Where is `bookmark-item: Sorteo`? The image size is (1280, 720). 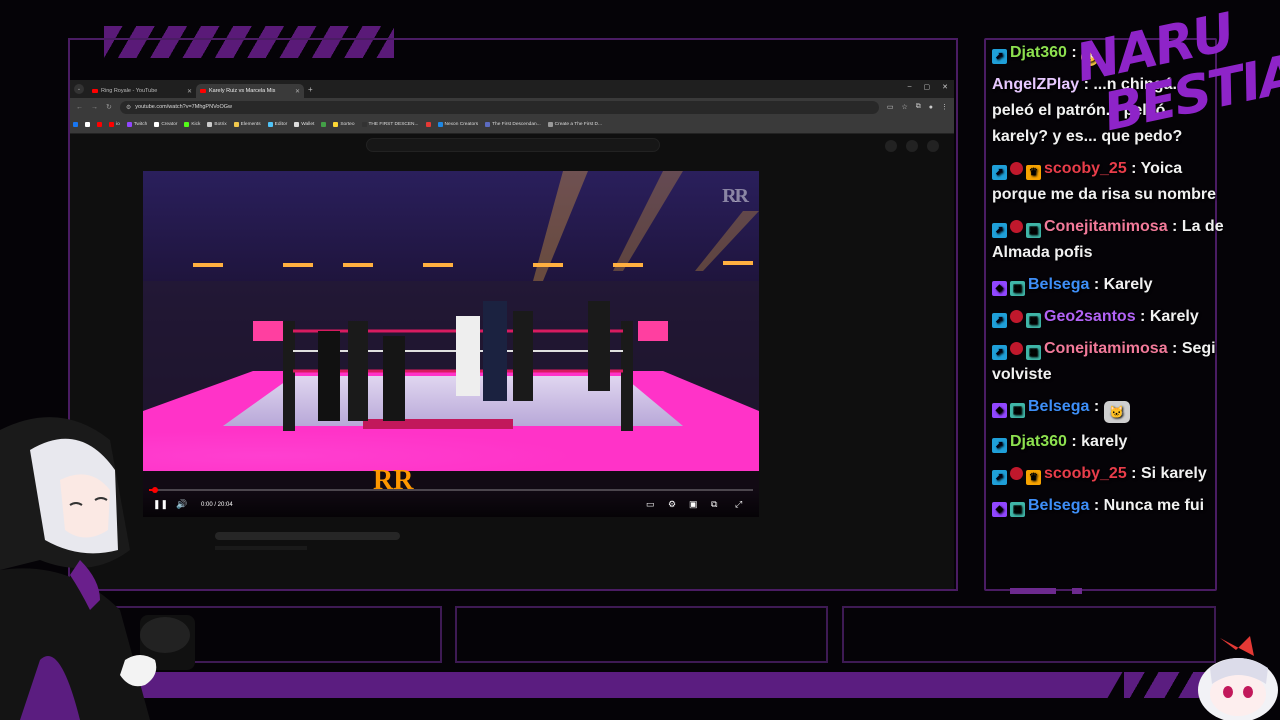 bookmark-item: Sorteo is located at coordinates (344, 124).